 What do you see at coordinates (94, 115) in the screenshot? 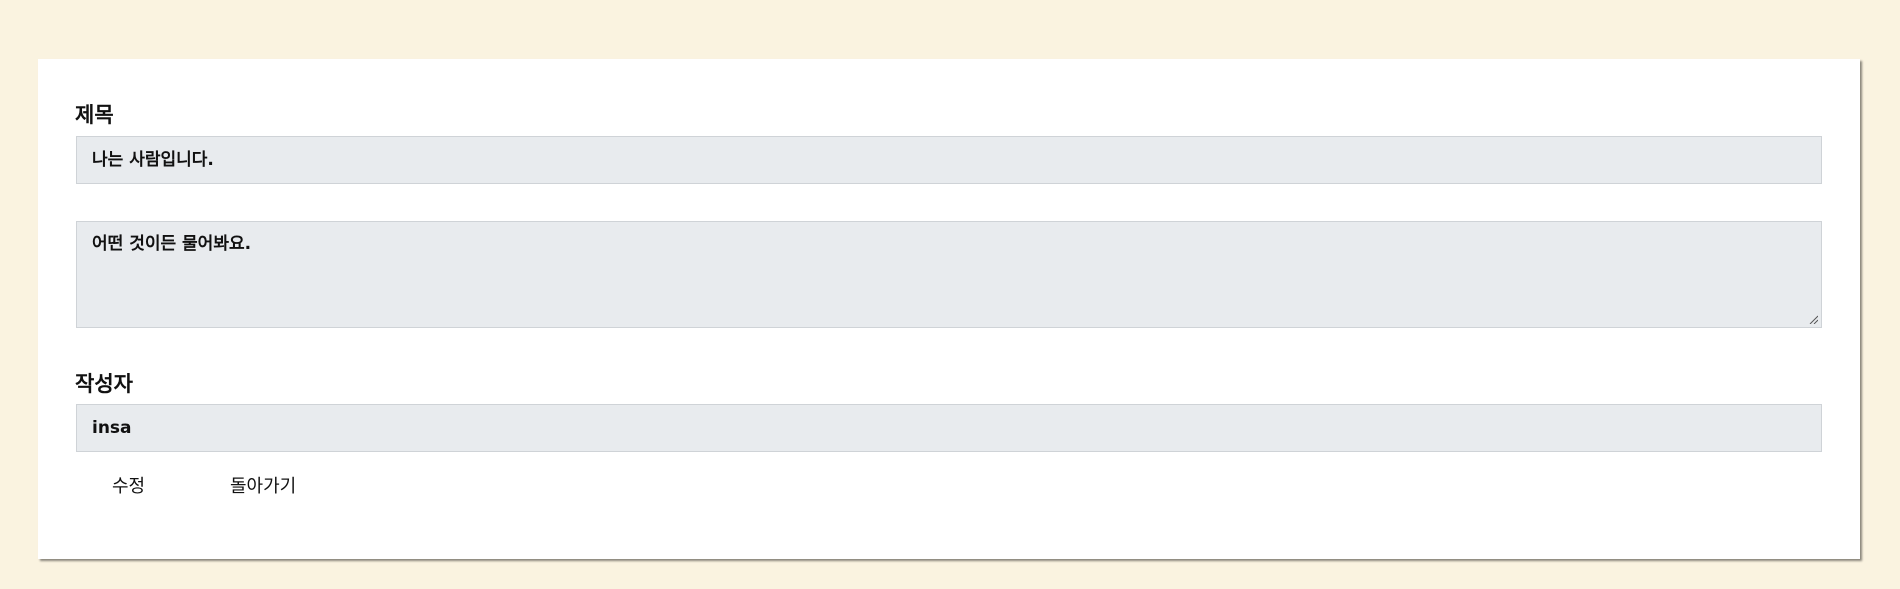
I see `title-label: 제목` at bounding box center [94, 115].